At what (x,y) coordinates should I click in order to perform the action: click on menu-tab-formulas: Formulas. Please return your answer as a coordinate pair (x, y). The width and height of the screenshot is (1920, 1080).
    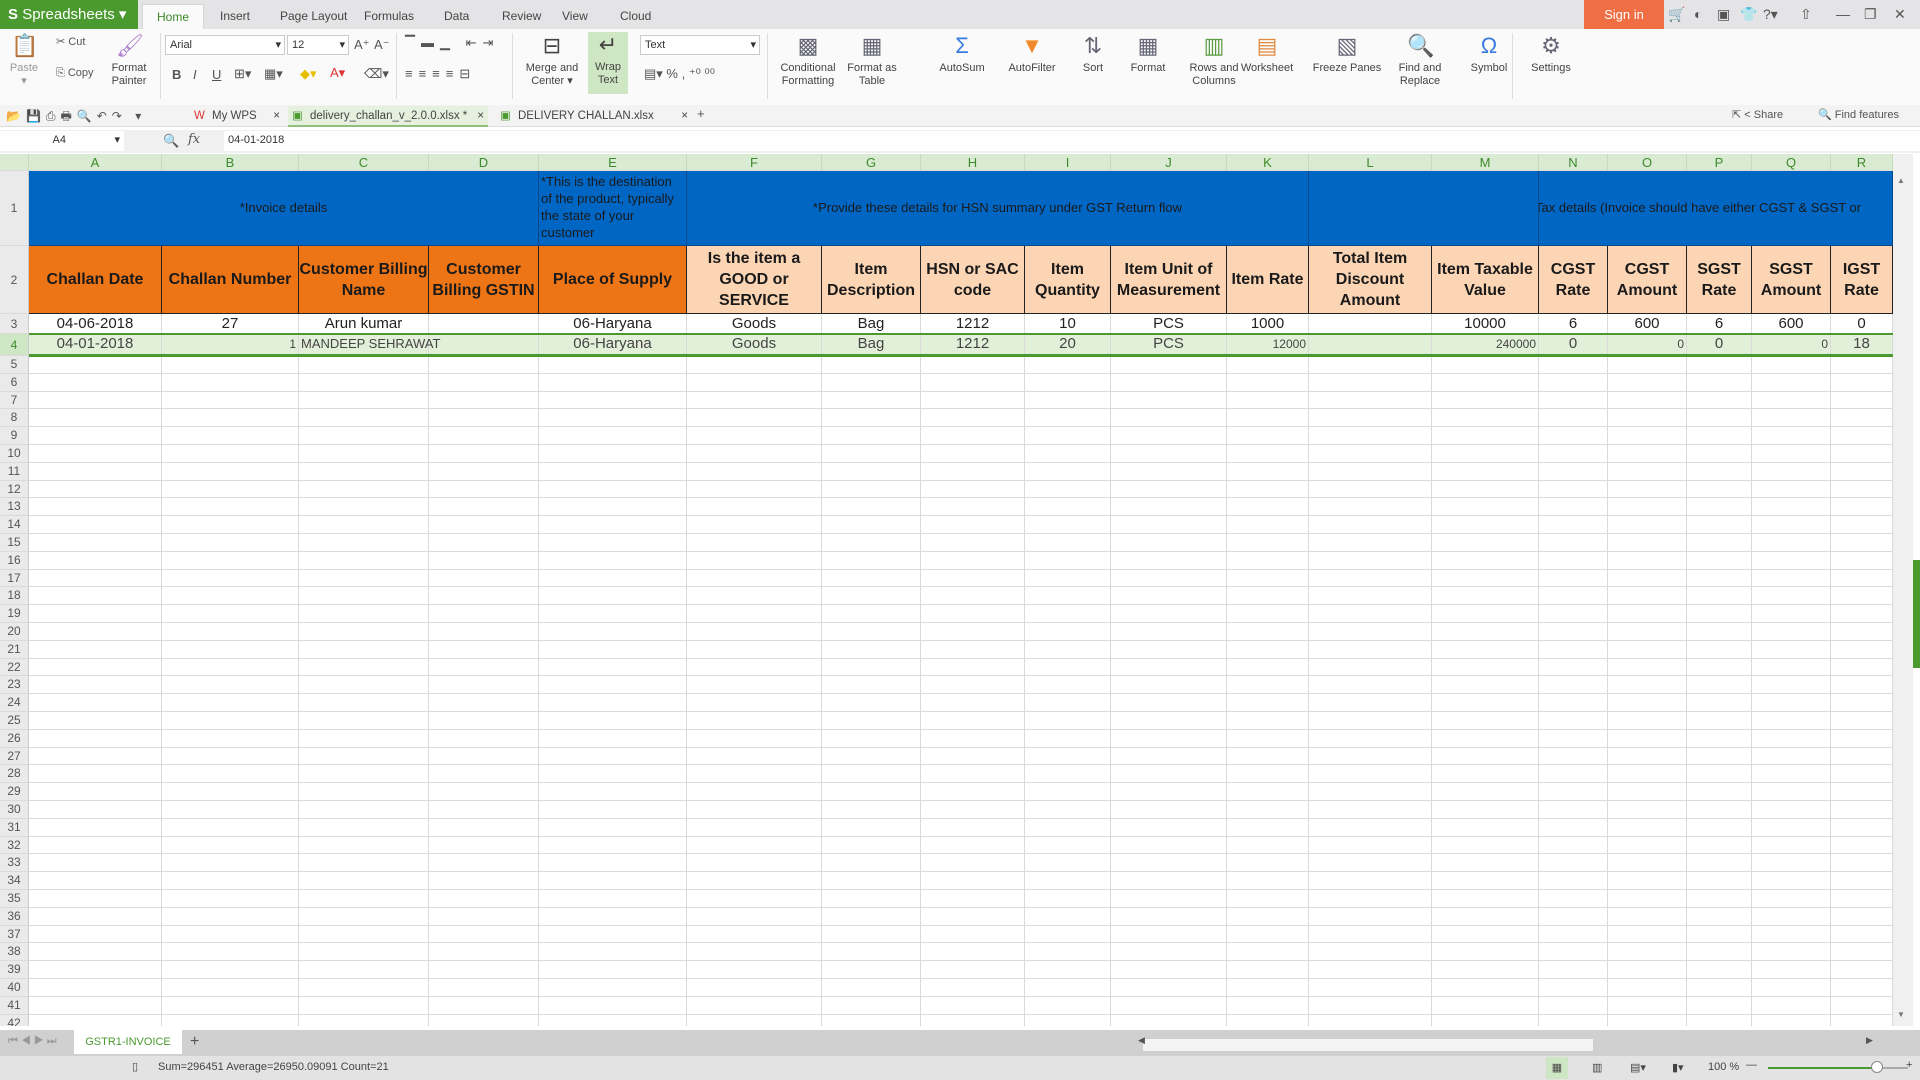
    Looking at the image, I should click on (389, 16).